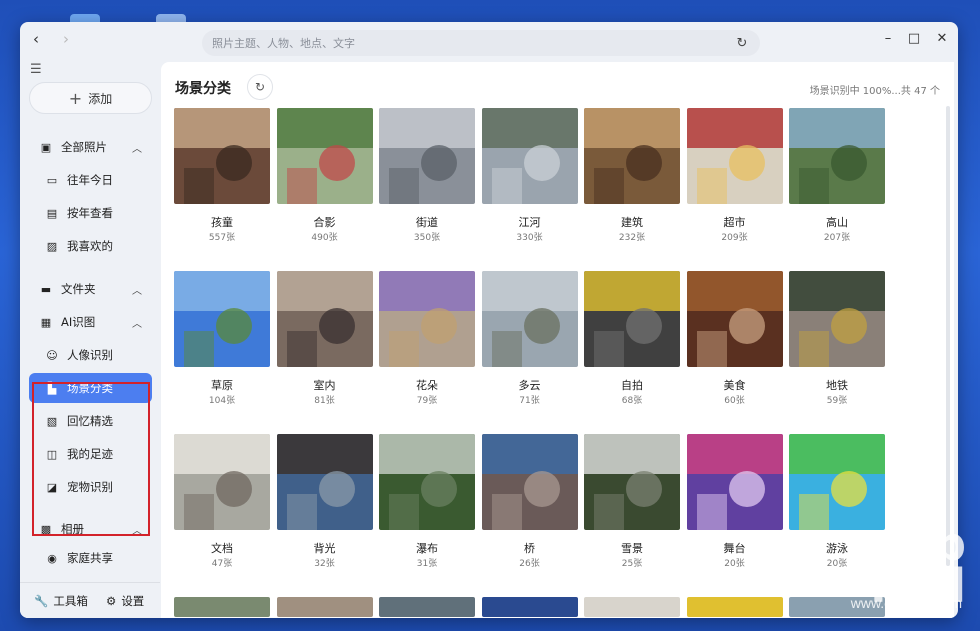 The image size is (980, 631). What do you see at coordinates (222, 222) in the screenshot?
I see `scene-label: 孩童` at bounding box center [222, 222].